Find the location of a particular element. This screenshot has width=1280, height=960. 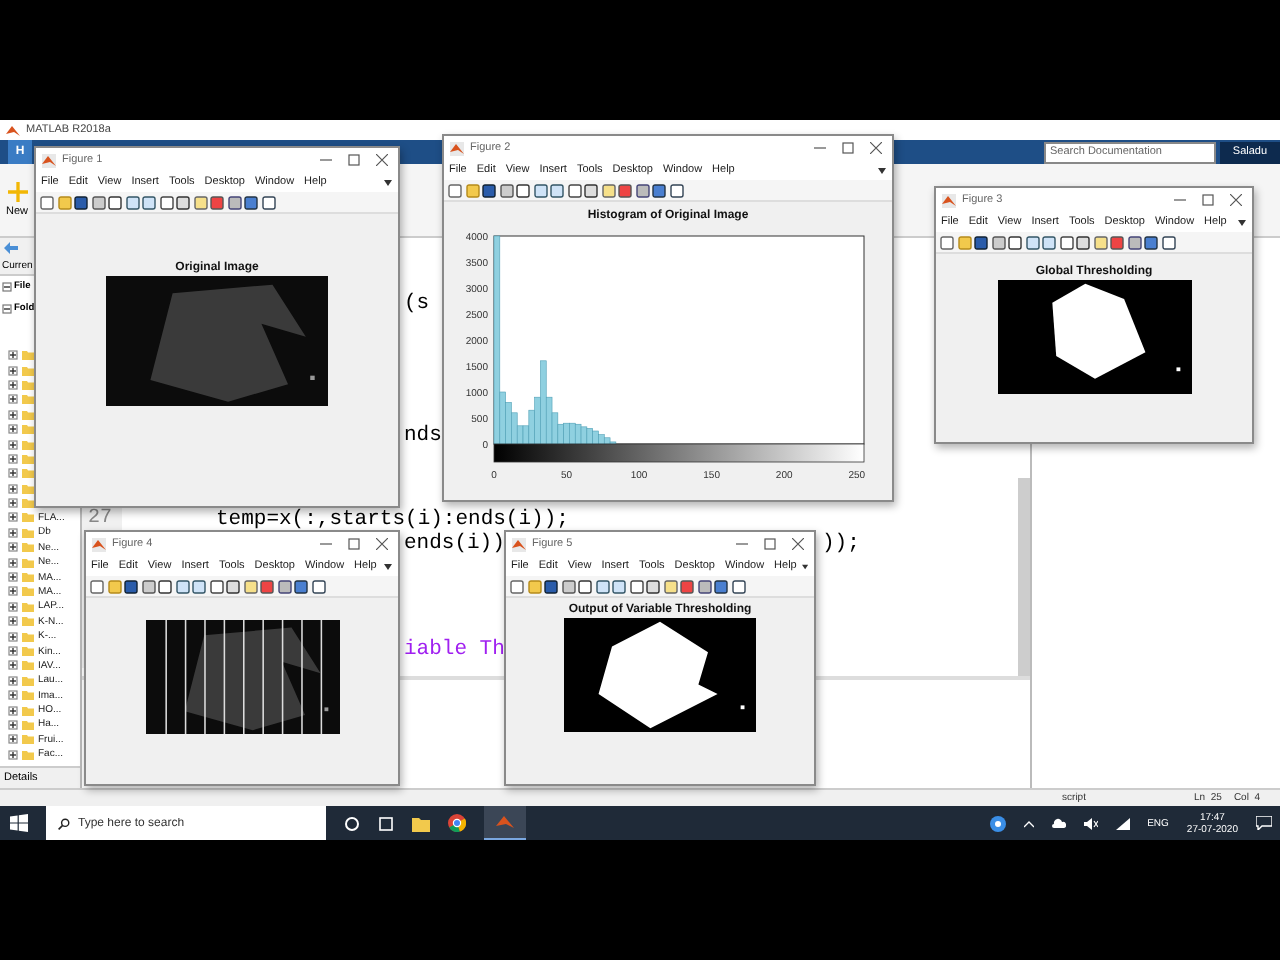

cortana-icon is located at coordinates (352, 823).